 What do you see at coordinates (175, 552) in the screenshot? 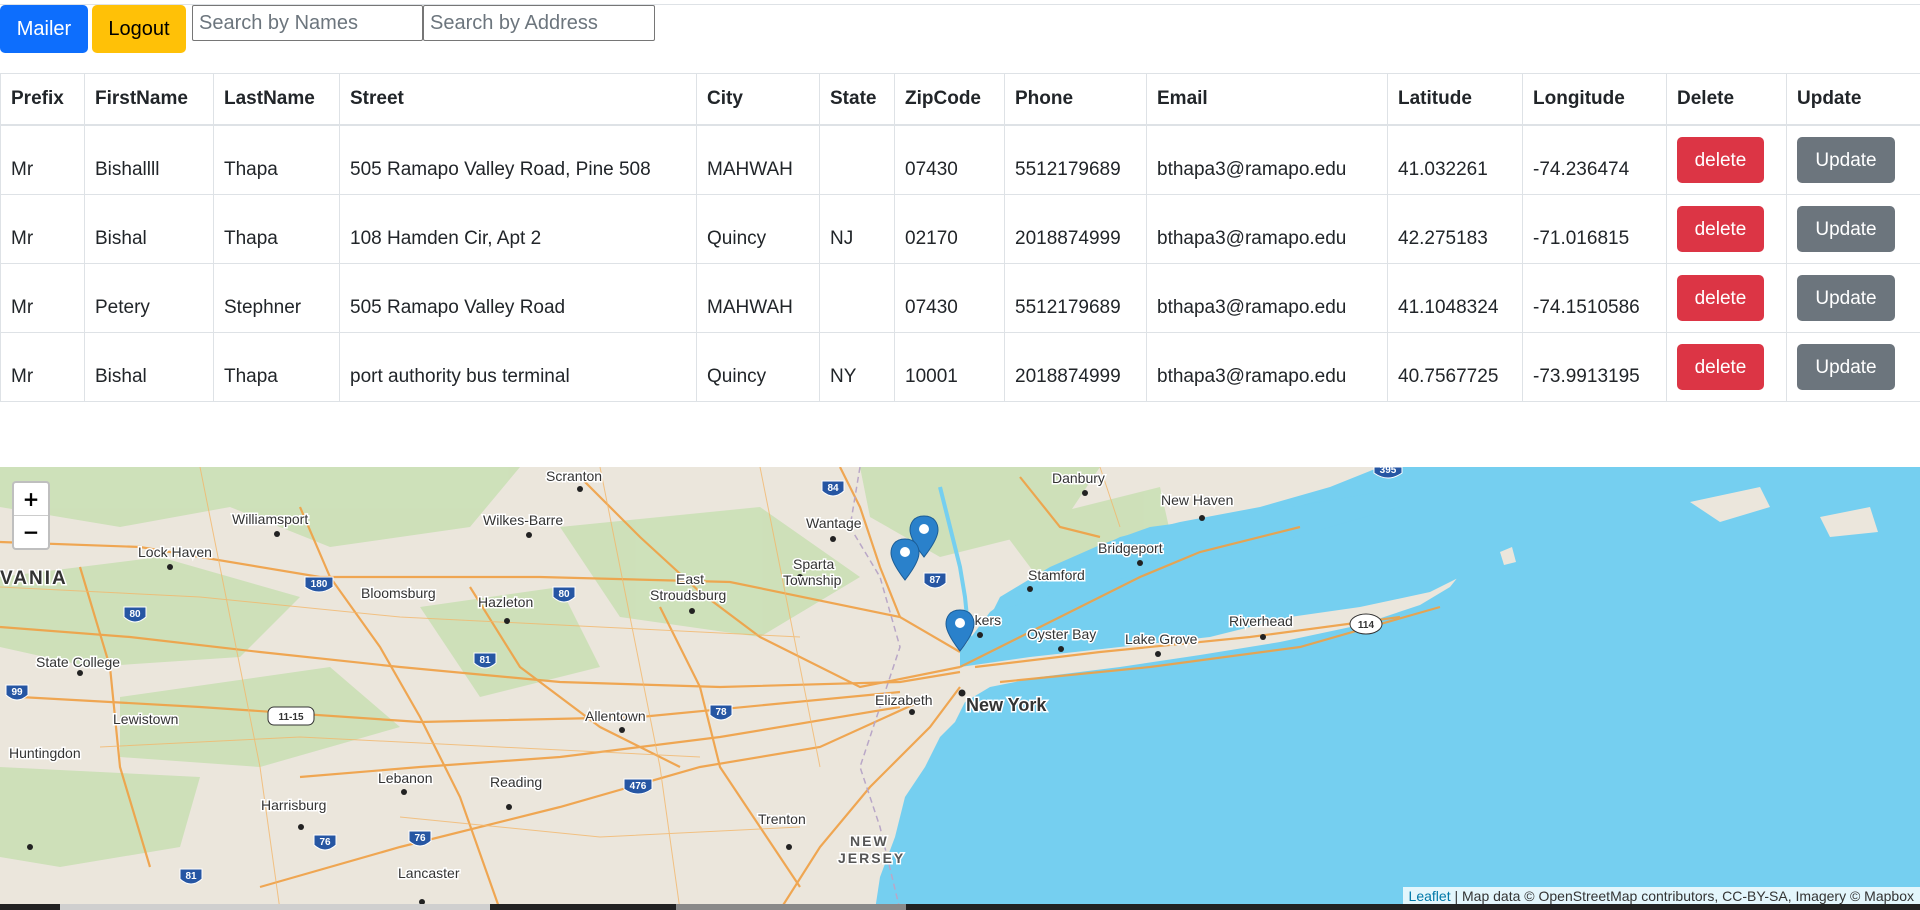
I see `label-lock-haven: Lock Haven` at bounding box center [175, 552].